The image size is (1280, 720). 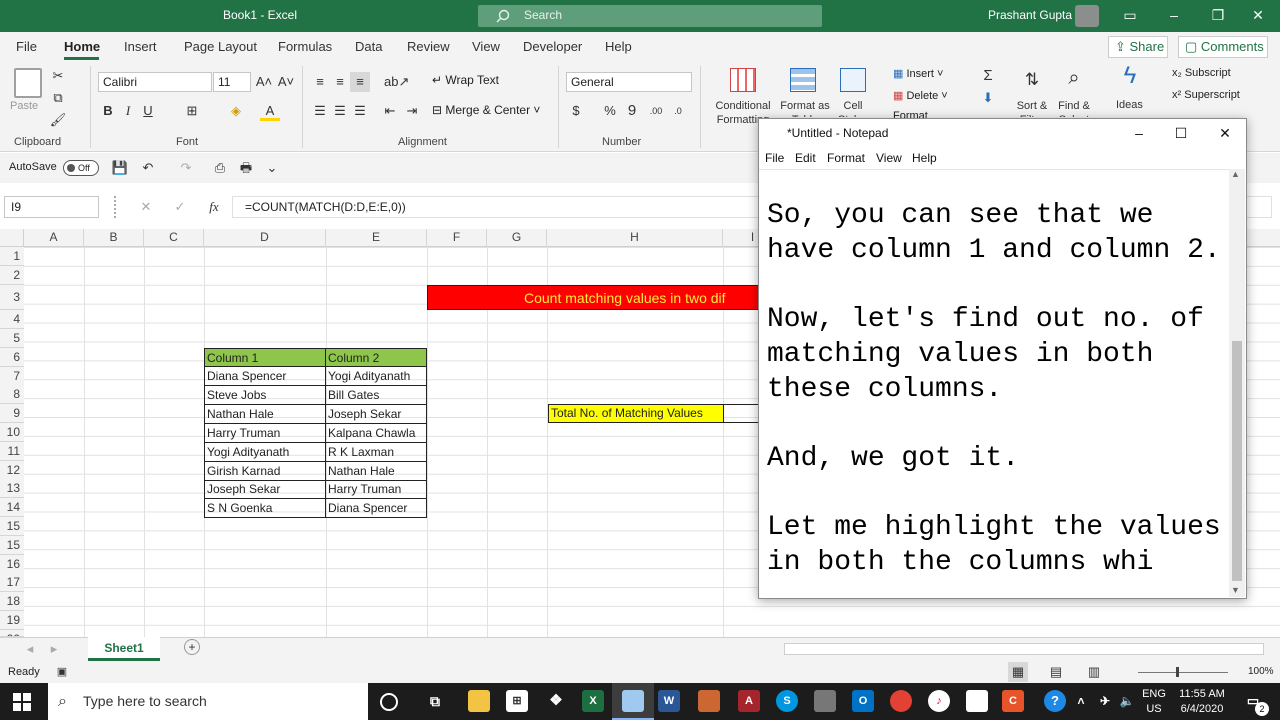 What do you see at coordinates (12, 376) in the screenshot?
I see `row-header: 7` at bounding box center [12, 376].